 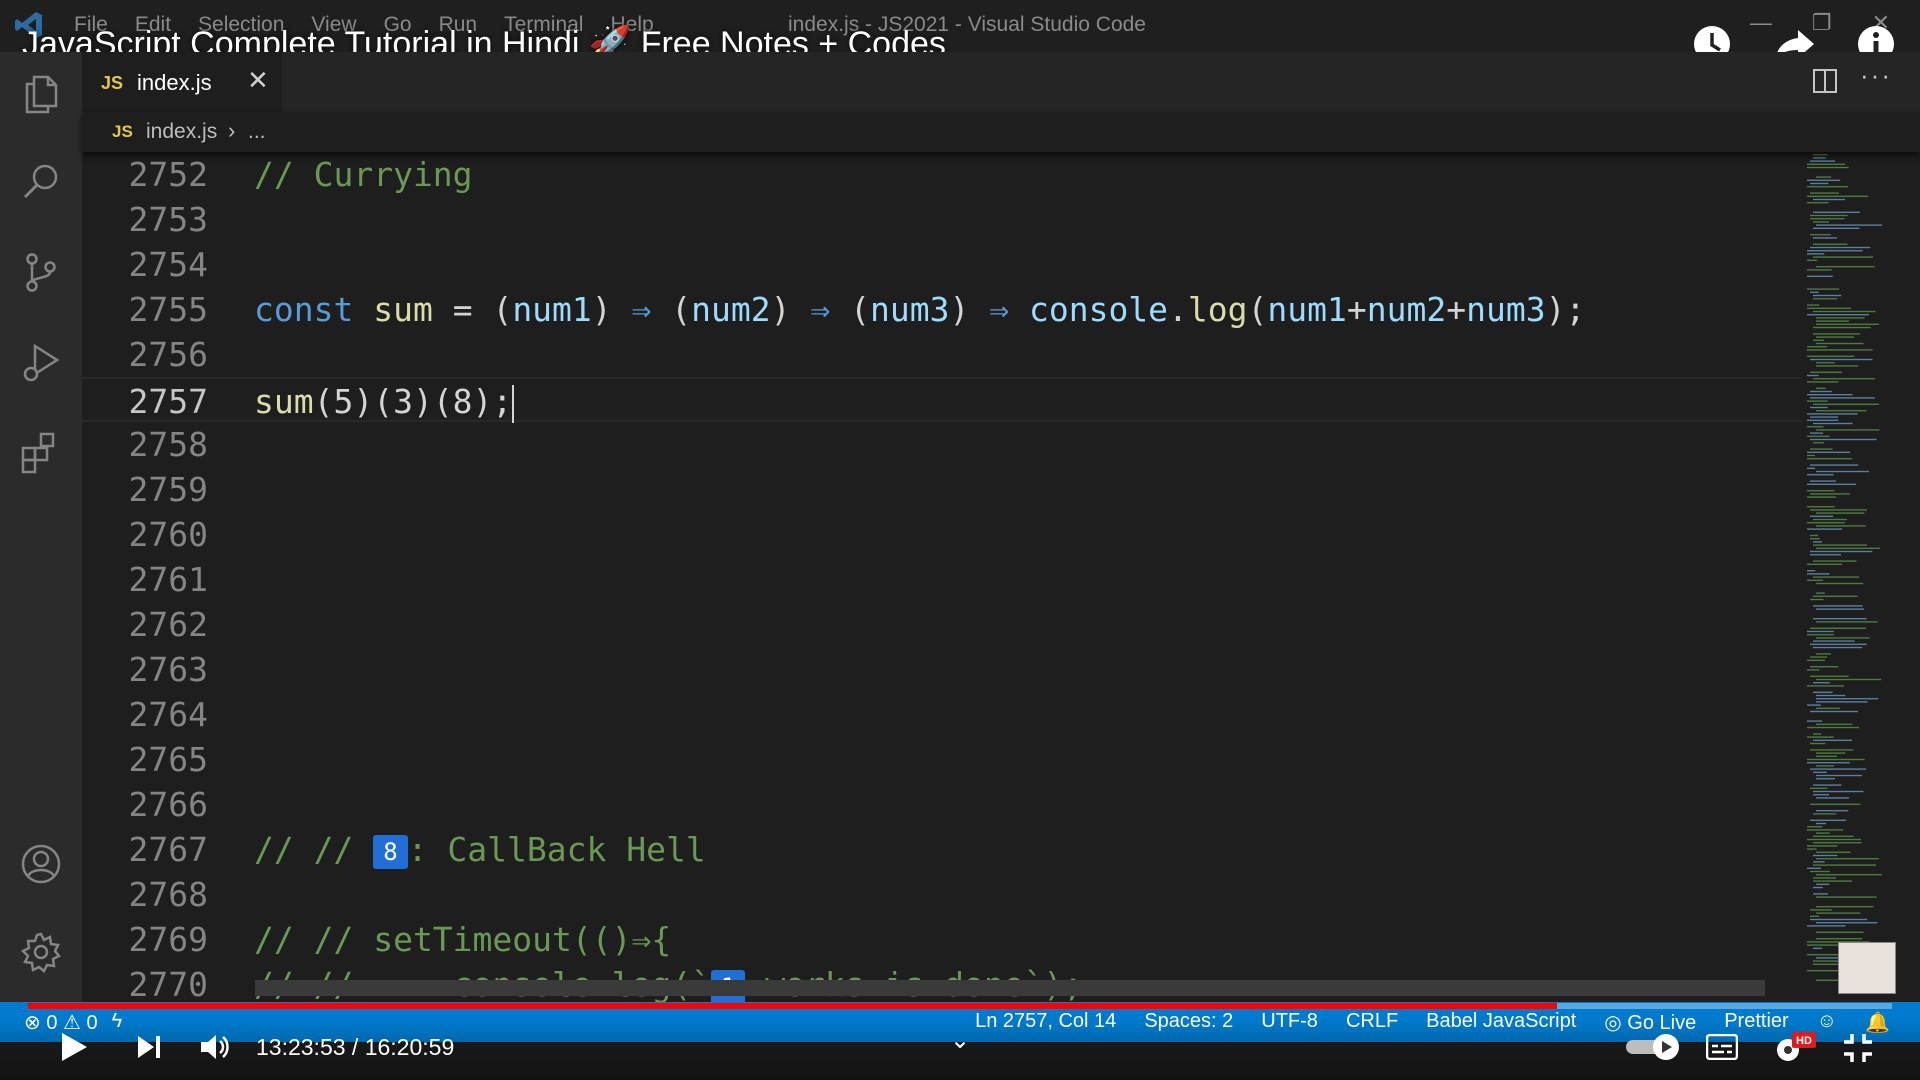 What do you see at coordinates (513, 403) in the screenshot?
I see `text-cursor` at bounding box center [513, 403].